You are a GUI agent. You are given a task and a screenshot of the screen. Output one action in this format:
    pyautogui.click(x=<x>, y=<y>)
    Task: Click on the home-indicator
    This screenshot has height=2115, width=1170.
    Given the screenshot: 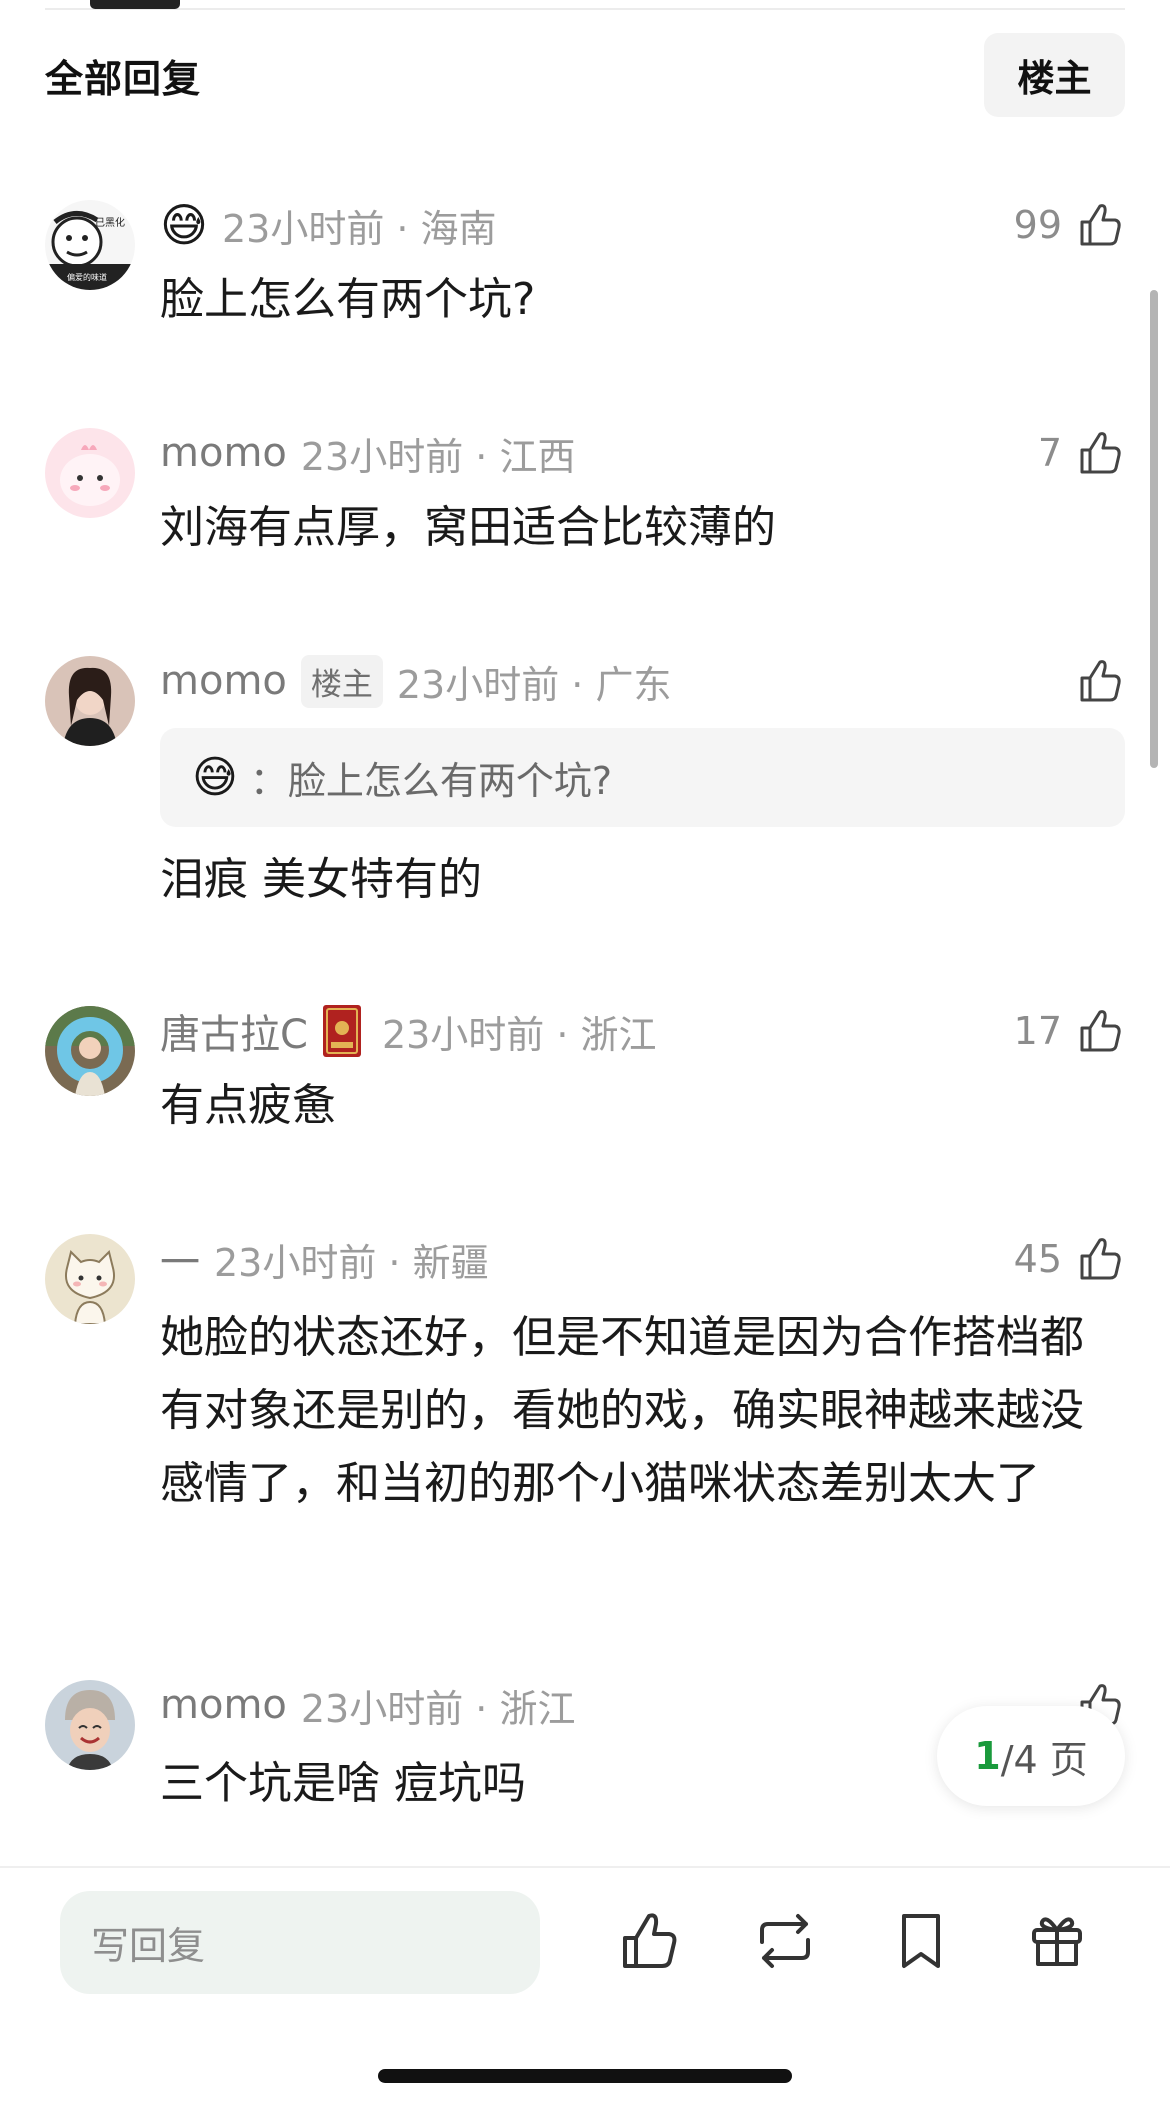 What is the action you would take?
    pyautogui.click(x=585, y=2076)
    